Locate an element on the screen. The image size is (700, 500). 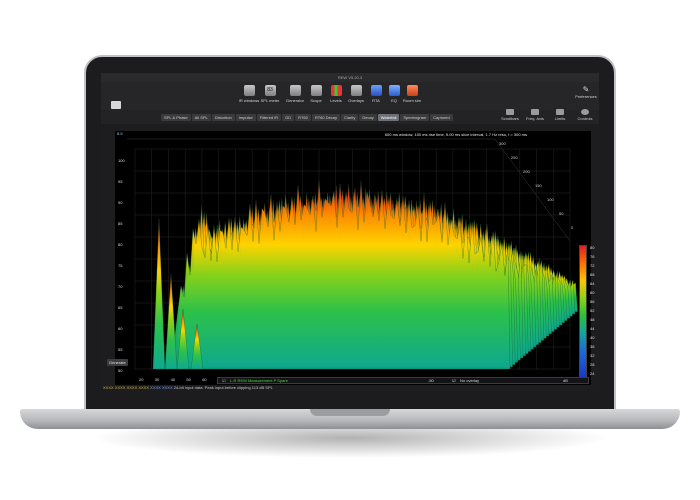
y-tick-label: 100 is located at coordinates (121, 160).